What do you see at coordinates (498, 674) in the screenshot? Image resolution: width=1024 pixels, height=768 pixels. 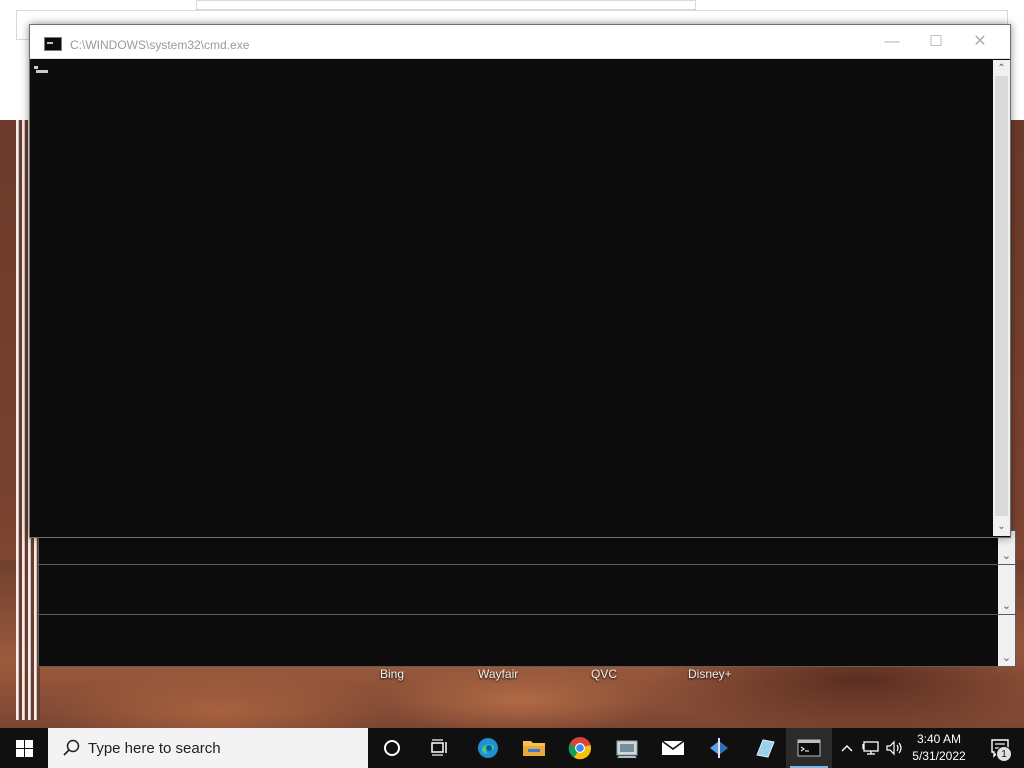 I see `desktop-shortcut-wayfair: Wayfair` at bounding box center [498, 674].